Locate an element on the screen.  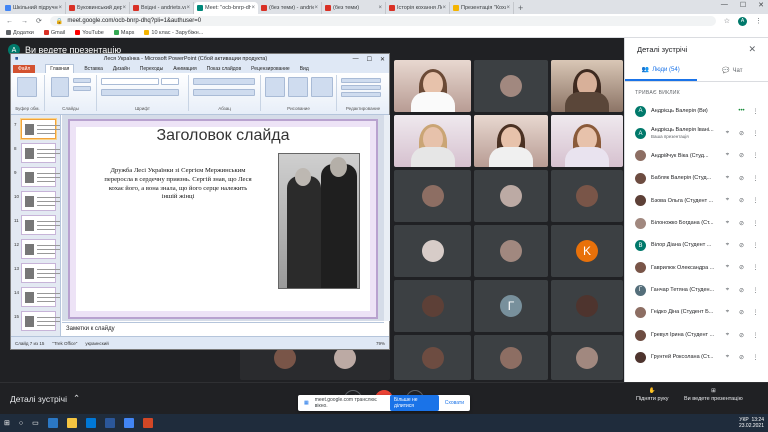
star-icon: ☆ is located at coordinates (727, 21).